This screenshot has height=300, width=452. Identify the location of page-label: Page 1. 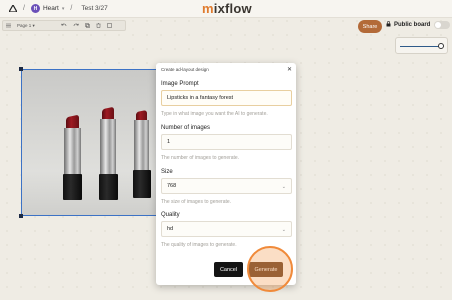
(24, 25).